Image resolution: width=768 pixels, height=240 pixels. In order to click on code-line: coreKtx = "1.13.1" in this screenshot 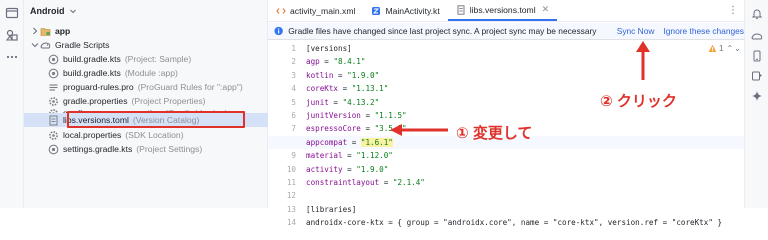, I will do `click(347, 89)`.